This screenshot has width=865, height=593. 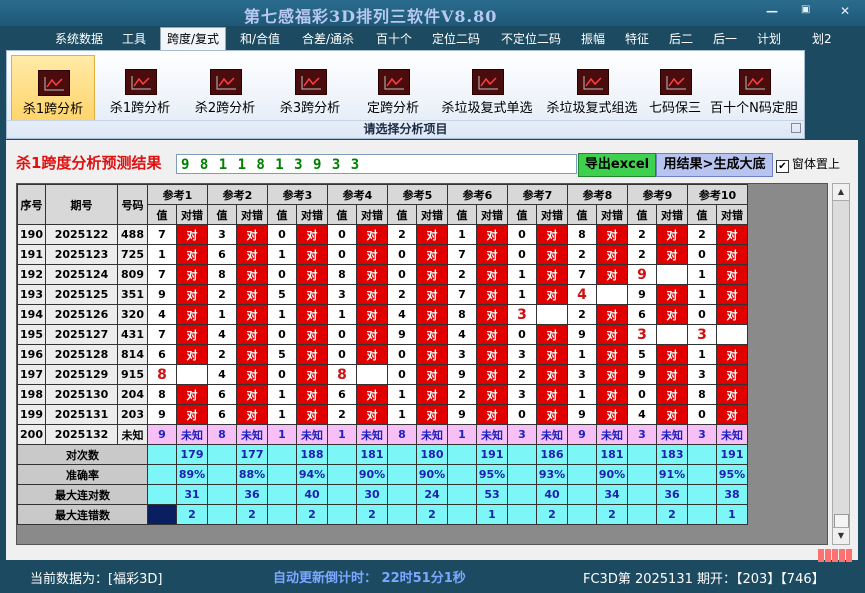 What do you see at coordinates (382, 394) in the screenshot?
I see `table-row: 198 2025130 204 8 对 6 对 1 对 6 对 1 对 2 对 3 对 1 对 0 对 8 对` at bounding box center [382, 394].